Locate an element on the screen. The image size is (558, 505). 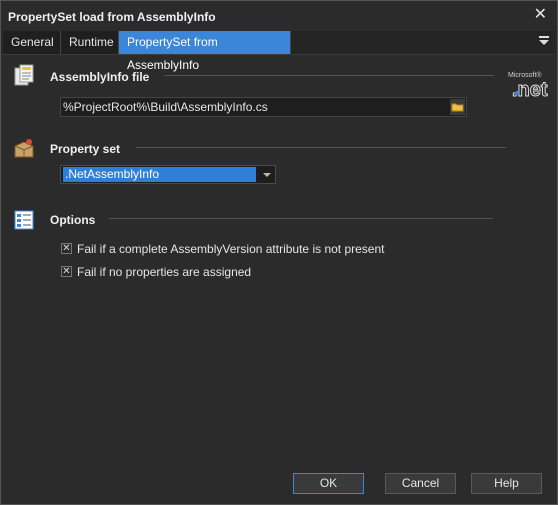
tab-general: General is located at coordinates (32, 42).